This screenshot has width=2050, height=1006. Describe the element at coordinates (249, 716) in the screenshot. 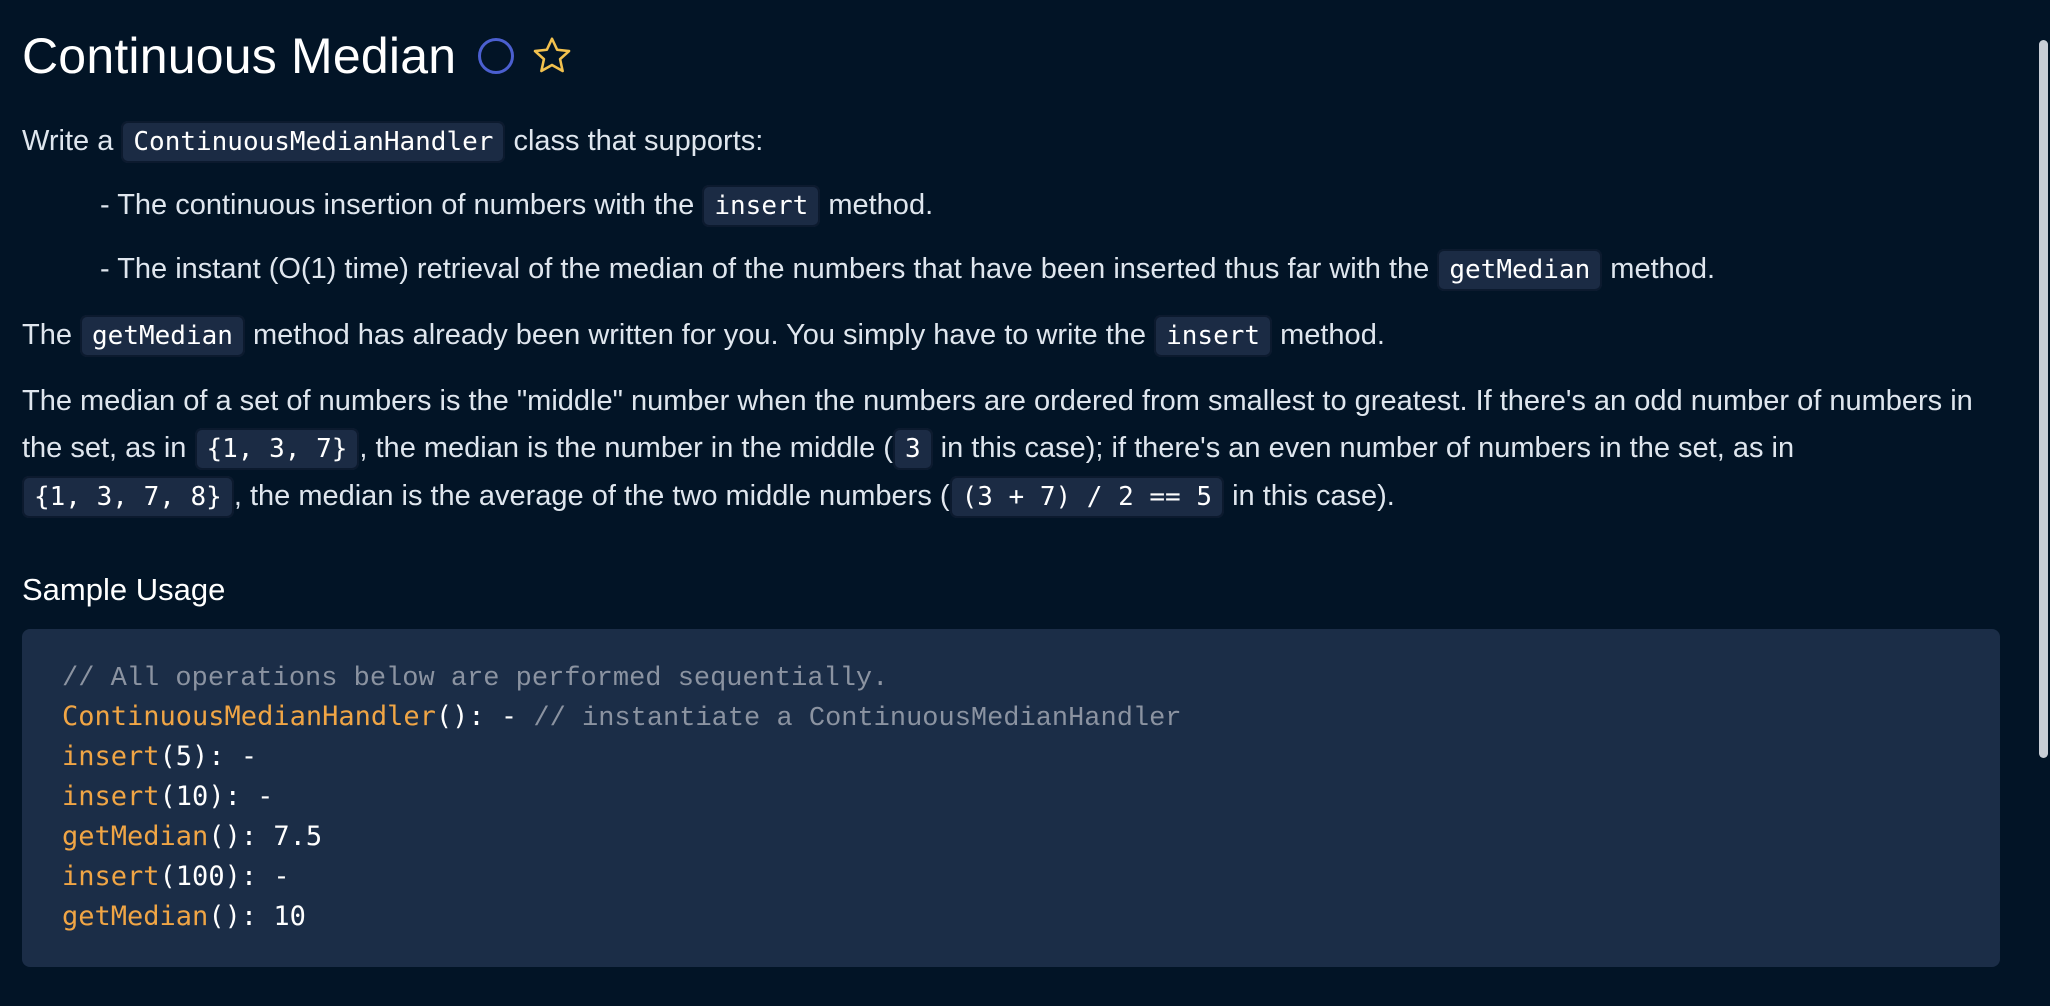

I see `code-function: ContinuousMedianHandler` at that location.